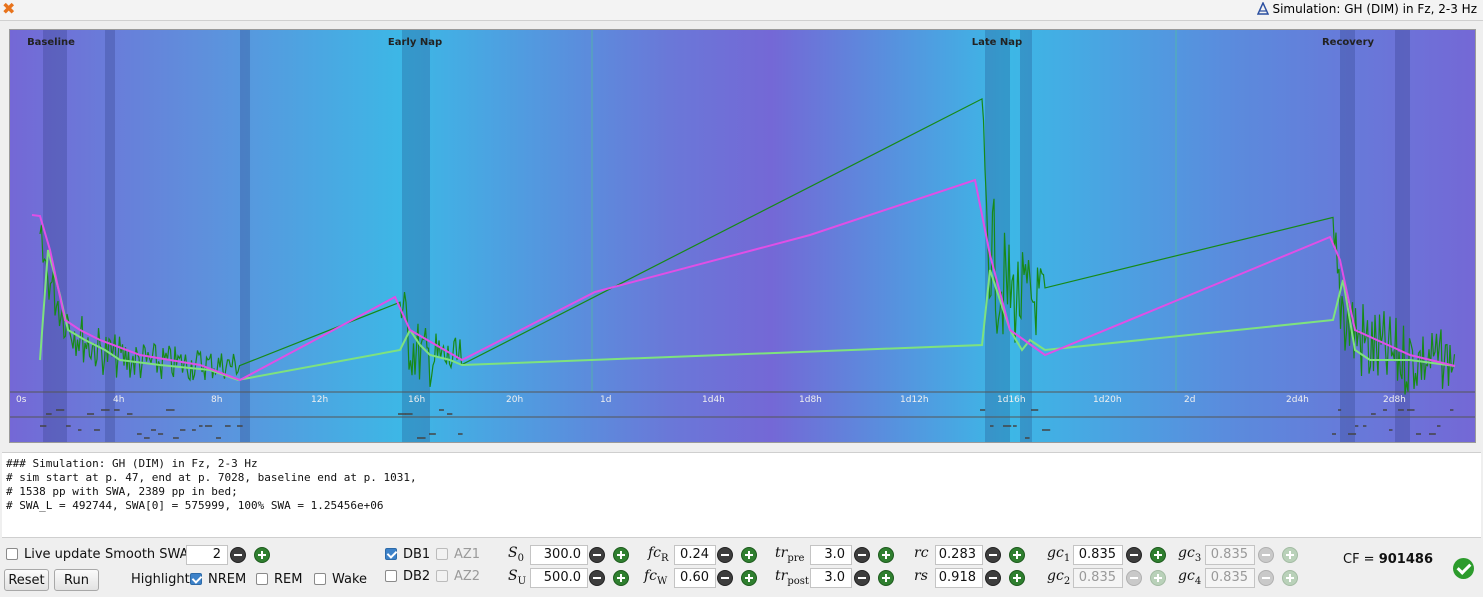  I want to click on param-fcr-minus-icon, so click(725, 555).